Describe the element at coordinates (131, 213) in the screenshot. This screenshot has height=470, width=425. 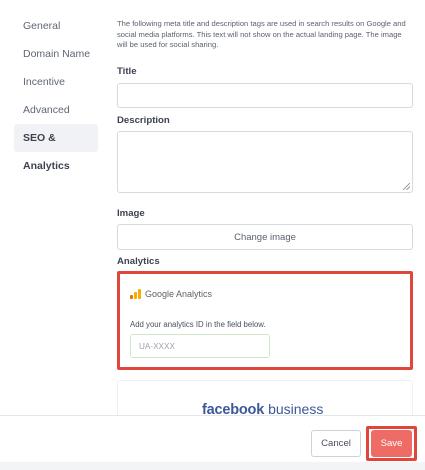
I see `image-label: Image` at that location.